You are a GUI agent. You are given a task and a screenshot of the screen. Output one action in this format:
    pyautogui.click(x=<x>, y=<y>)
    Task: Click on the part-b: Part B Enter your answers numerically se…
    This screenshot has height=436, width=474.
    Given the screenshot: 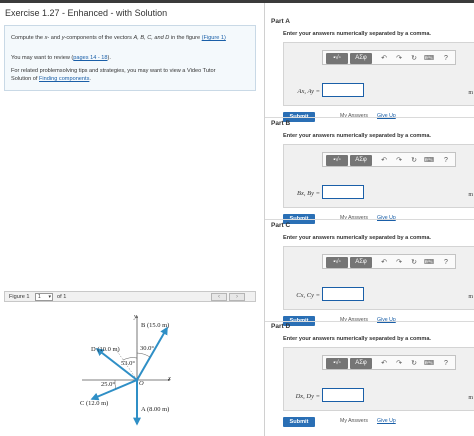 What is the action you would take?
    pyautogui.click(x=369, y=172)
    